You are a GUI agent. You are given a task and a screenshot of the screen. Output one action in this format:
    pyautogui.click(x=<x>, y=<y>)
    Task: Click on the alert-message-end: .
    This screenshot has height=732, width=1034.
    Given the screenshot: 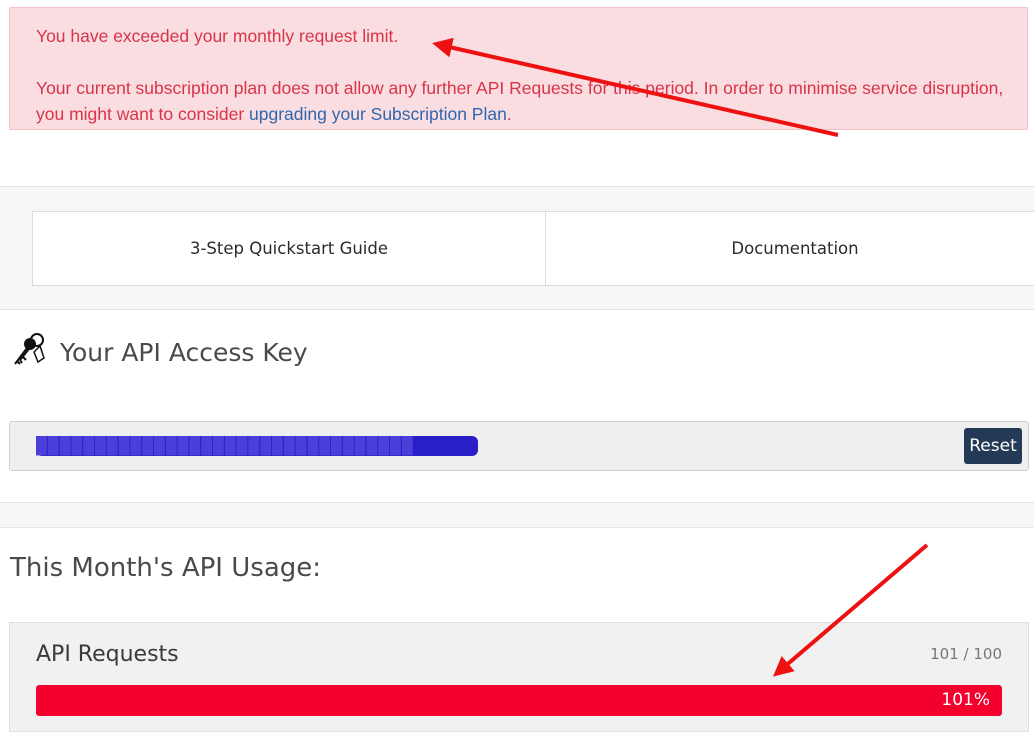 What is the action you would take?
    pyautogui.click(x=509, y=114)
    